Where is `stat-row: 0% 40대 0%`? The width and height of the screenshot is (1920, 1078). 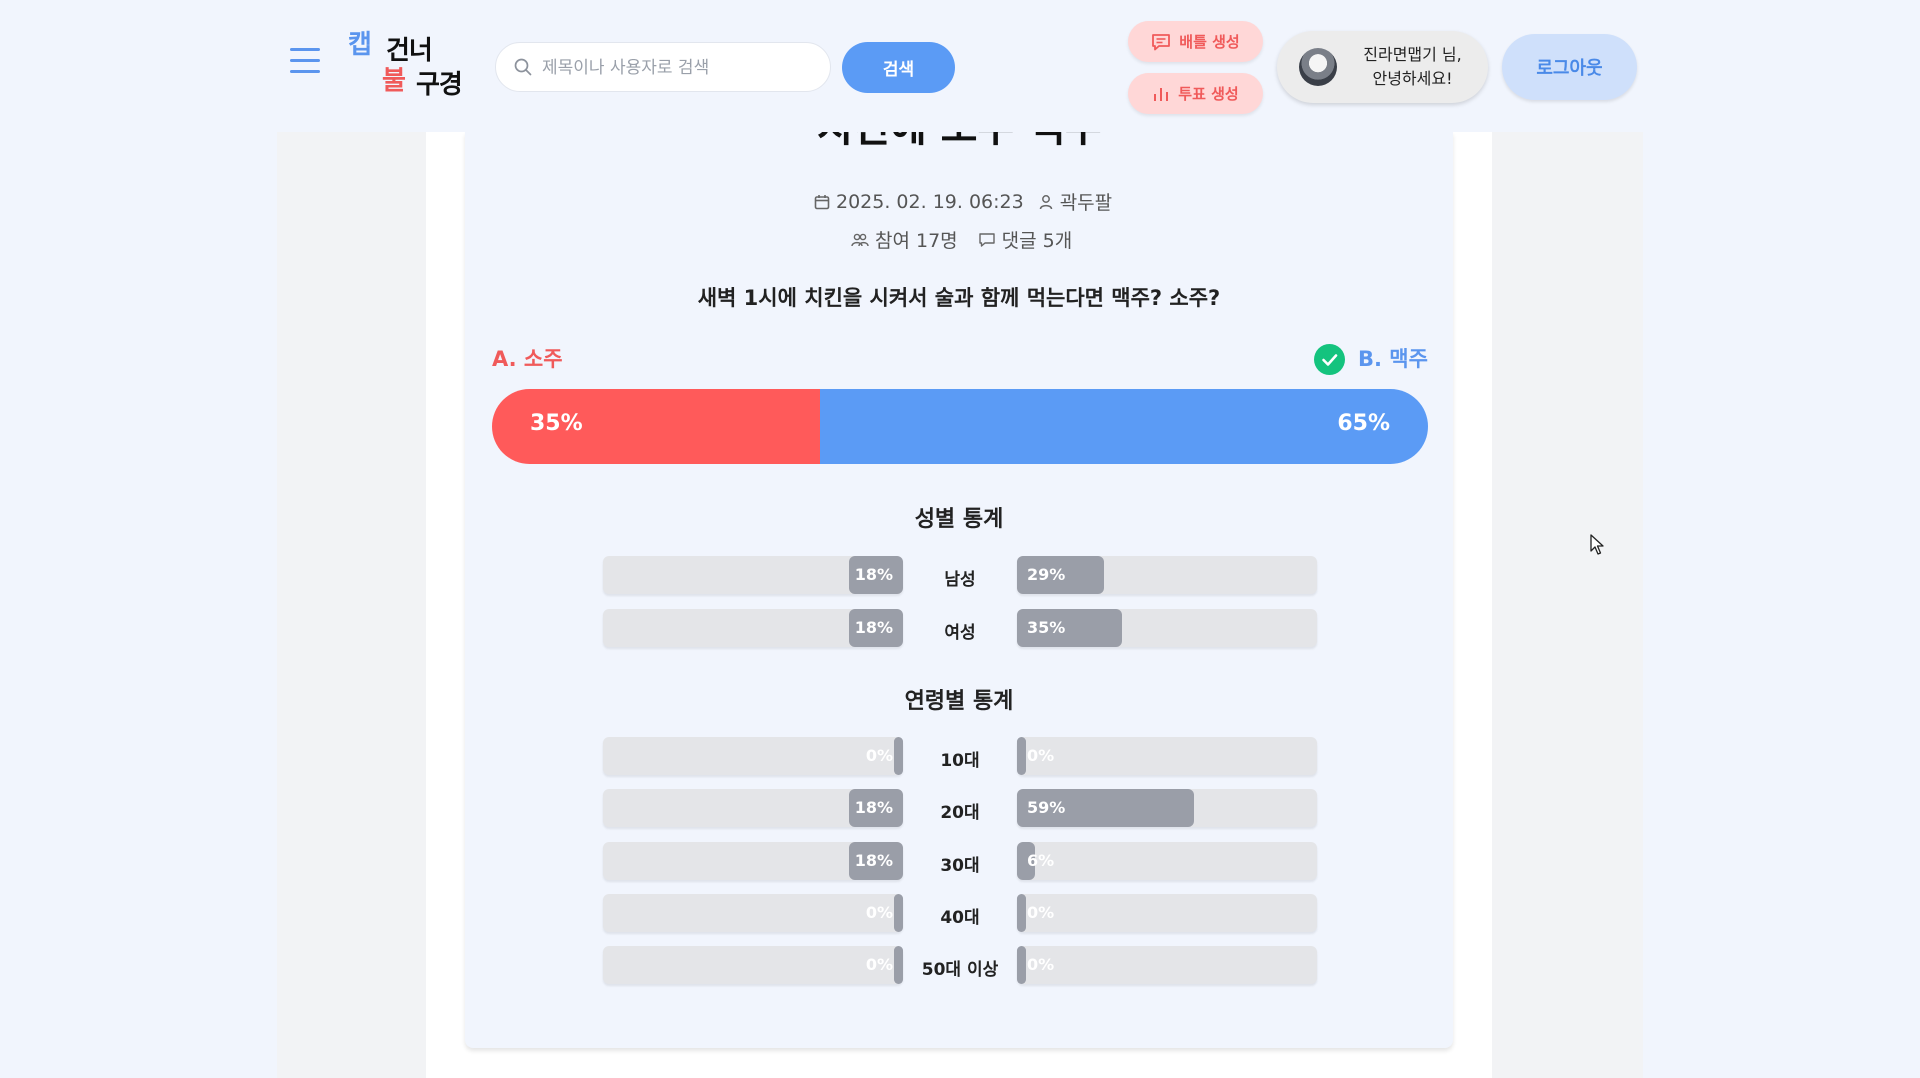
stat-row: 0% 40대 0% is located at coordinates (960, 913).